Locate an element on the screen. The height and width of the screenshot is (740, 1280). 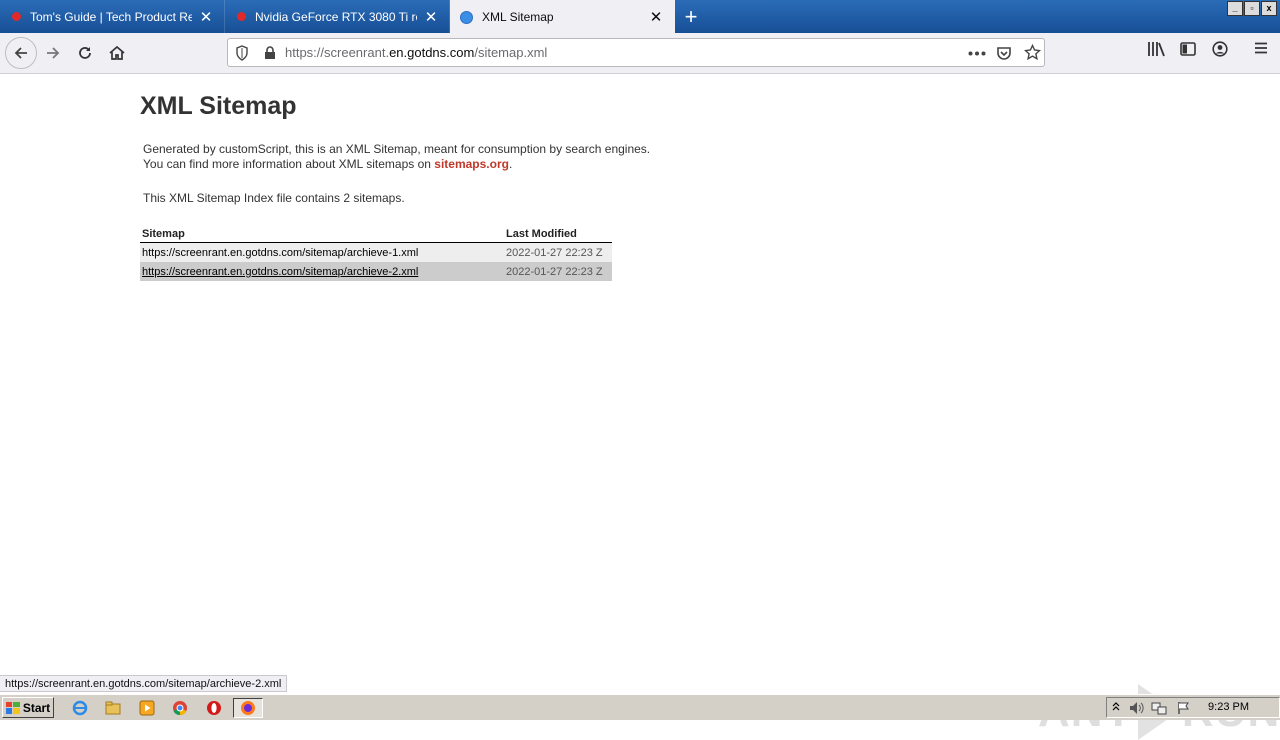
start-label: Start is located at coordinates (36, 707).